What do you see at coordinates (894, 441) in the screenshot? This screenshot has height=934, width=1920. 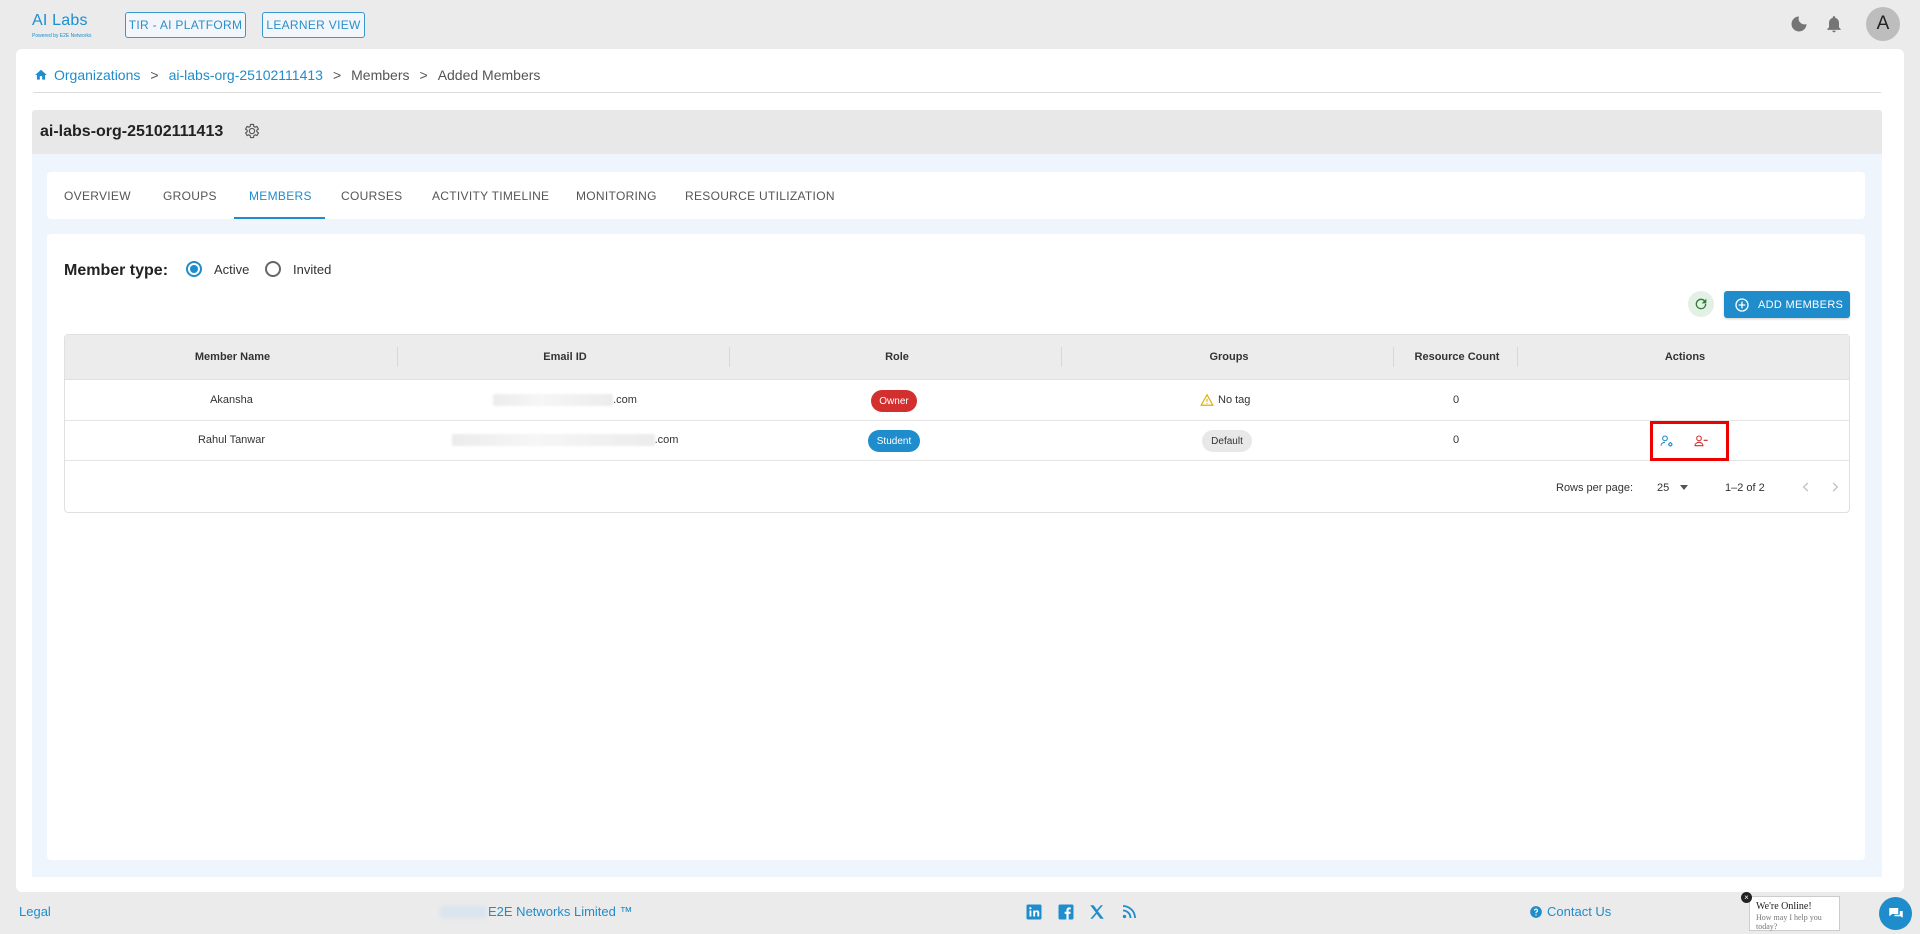 I see `role-badge-student: Student` at bounding box center [894, 441].